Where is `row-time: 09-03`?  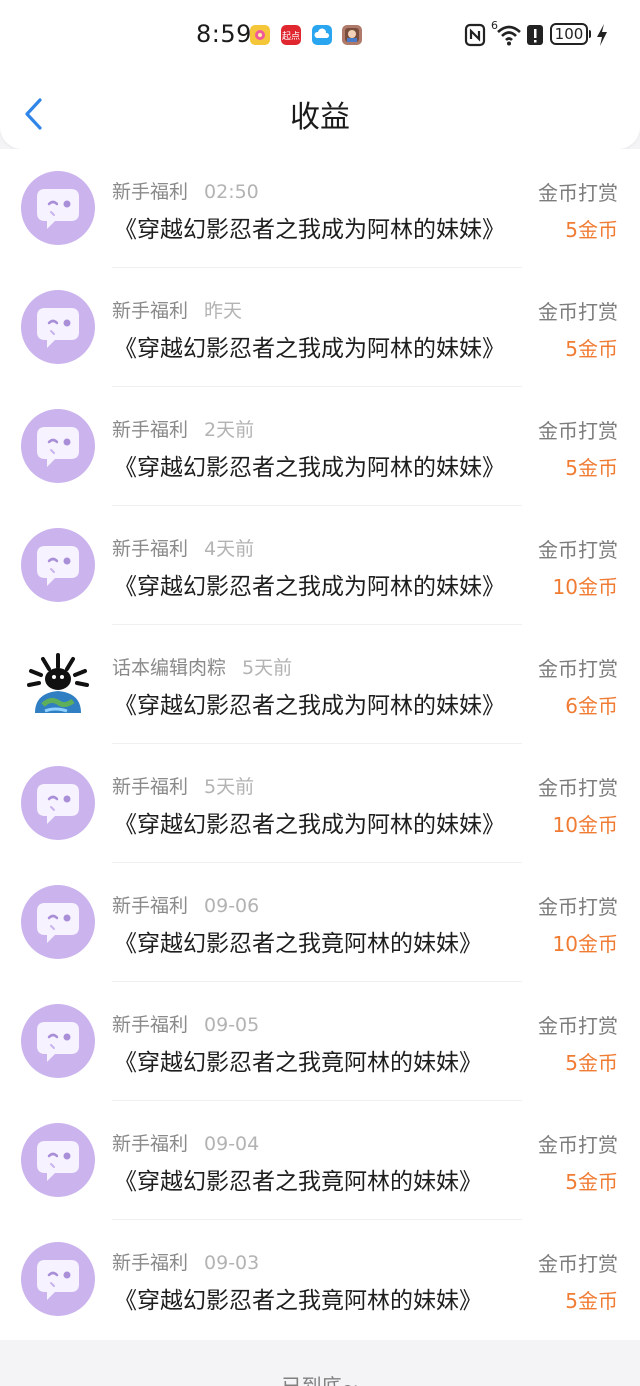
row-time: 09-03 is located at coordinates (232, 1263).